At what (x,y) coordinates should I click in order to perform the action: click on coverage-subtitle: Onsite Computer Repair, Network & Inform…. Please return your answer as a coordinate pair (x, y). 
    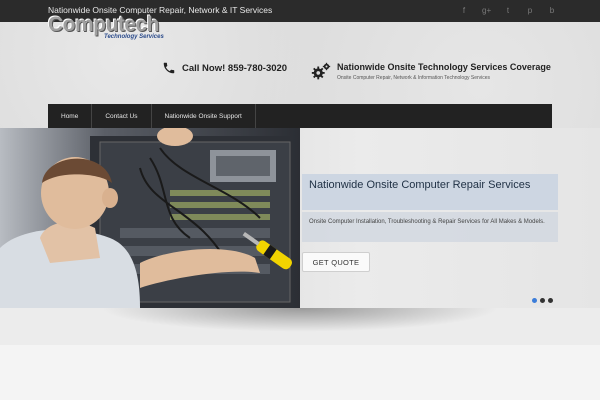
    Looking at the image, I should click on (414, 78).